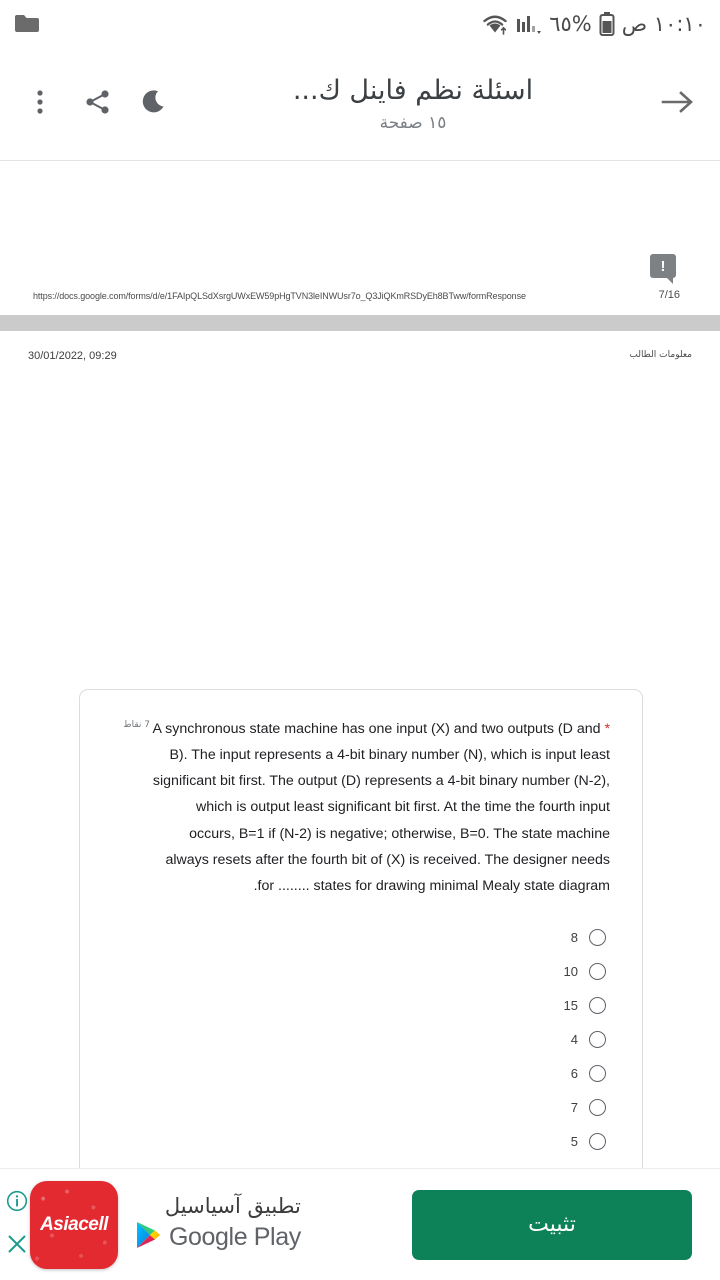 This screenshot has width=720, height=1280. What do you see at coordinates (235, 1237) in the screenshot?
I see `ad-store-name: Google Play` at bounding box center [235, 1237].